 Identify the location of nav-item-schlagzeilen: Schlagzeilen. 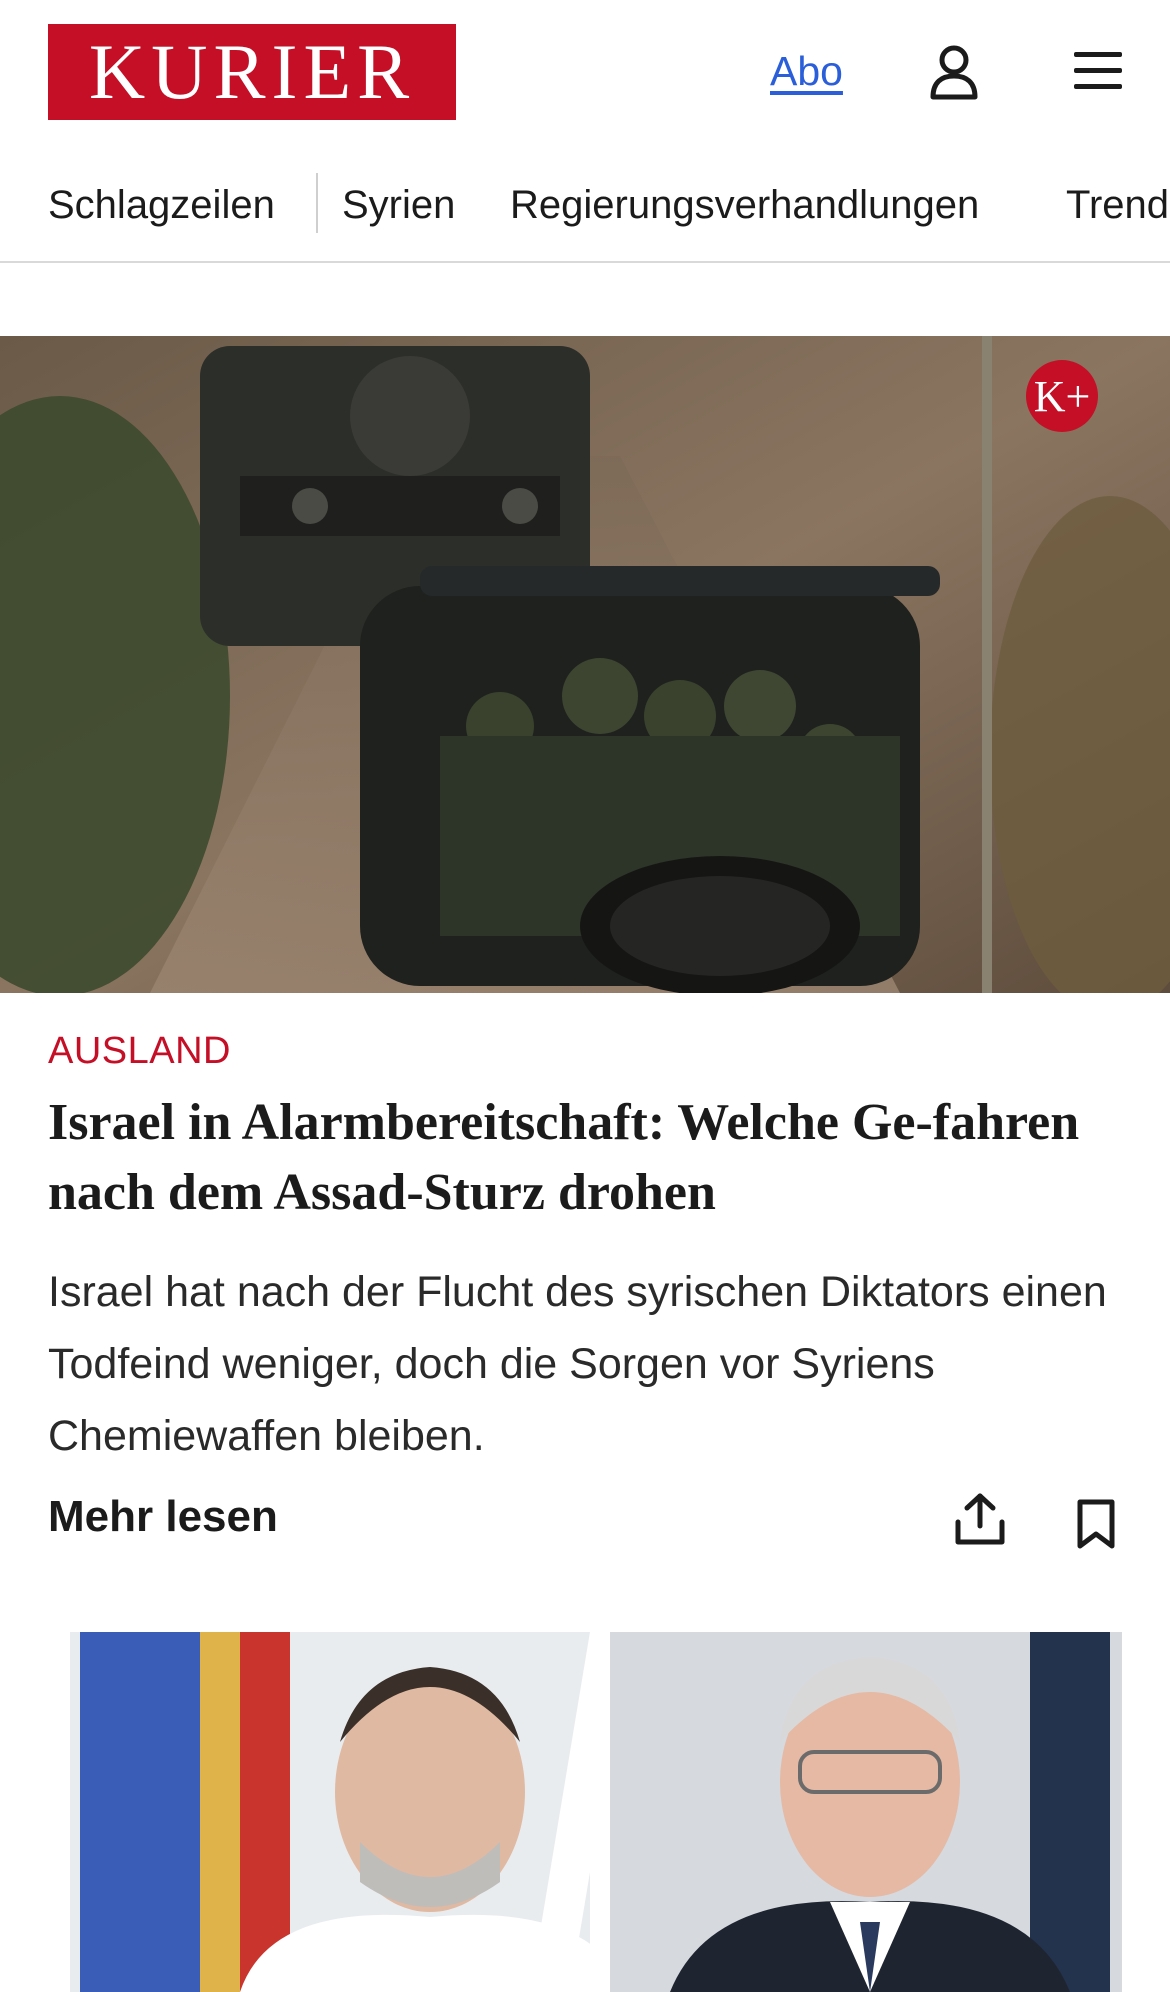
(161, 205).